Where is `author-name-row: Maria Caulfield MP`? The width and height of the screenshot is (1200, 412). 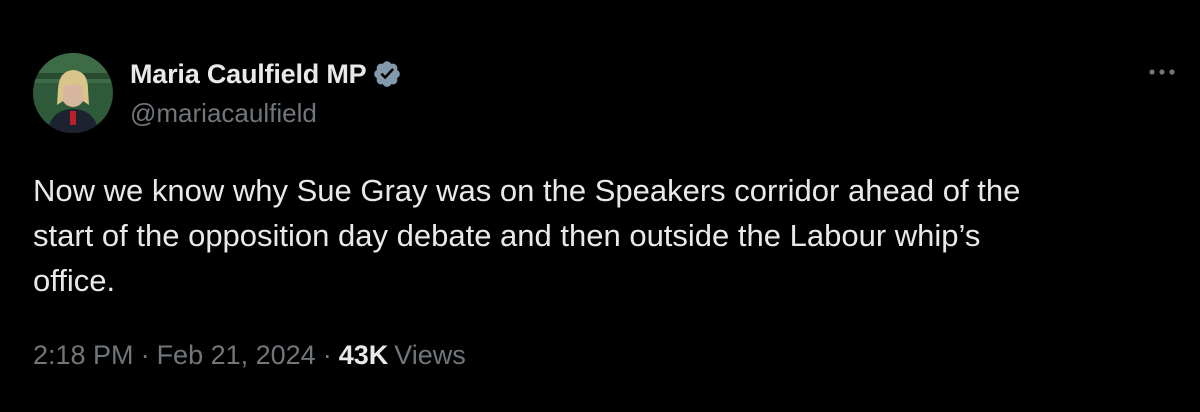
author-name-row: Maria Caulfield MP is located at coordinates (266, 74).